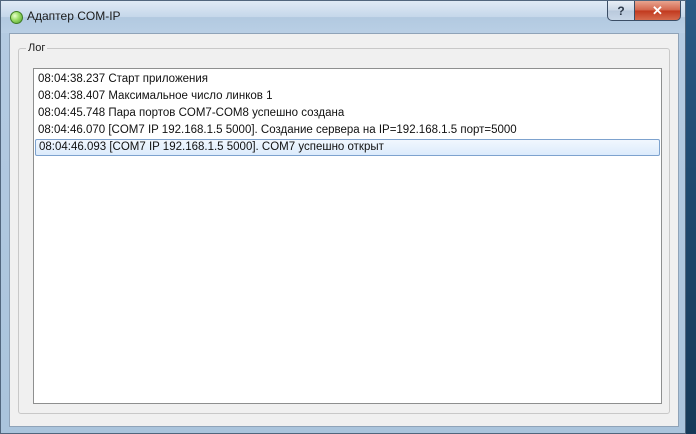 The width and height of the screenshot is (696, 434). Describe the element at coordinates (343, 17) in the screenshot. I see `title-bar: Адаптер COM-IP ? ✕` at that location.